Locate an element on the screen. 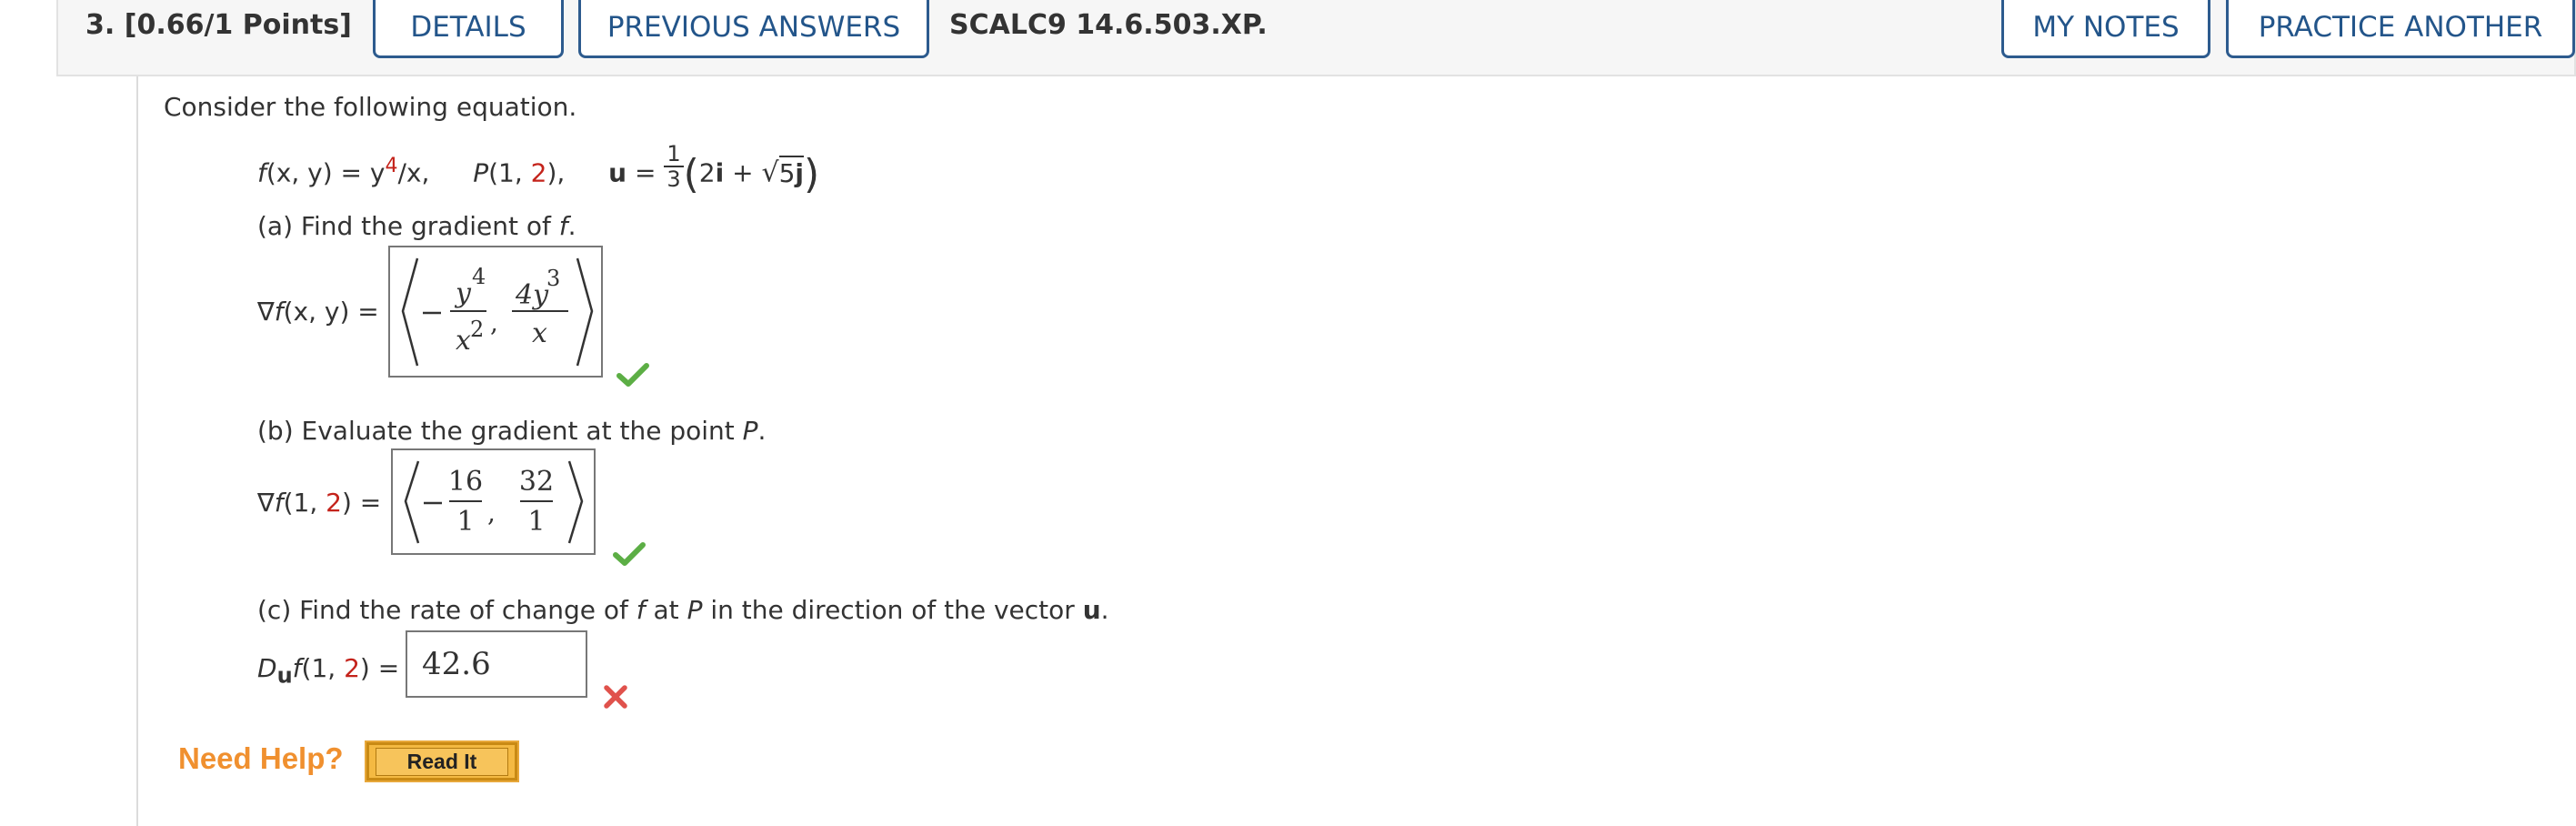 The height and width of the screenshot is (826, 2576). function-divisor: /x, is located at coordinates (413, 172).